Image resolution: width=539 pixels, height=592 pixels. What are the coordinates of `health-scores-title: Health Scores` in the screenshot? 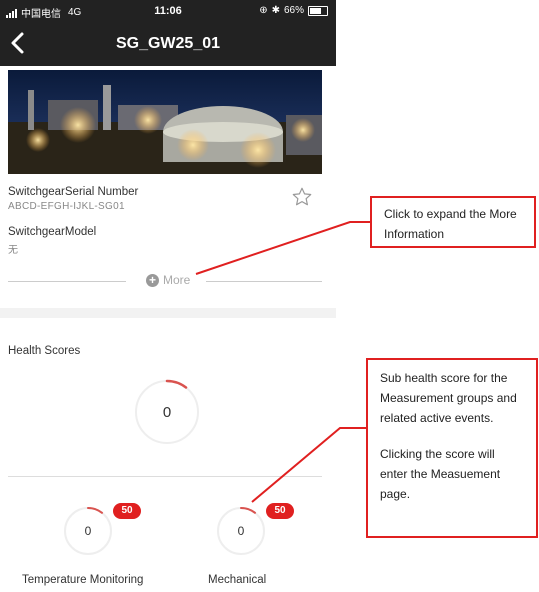 It's located at (44, 351).